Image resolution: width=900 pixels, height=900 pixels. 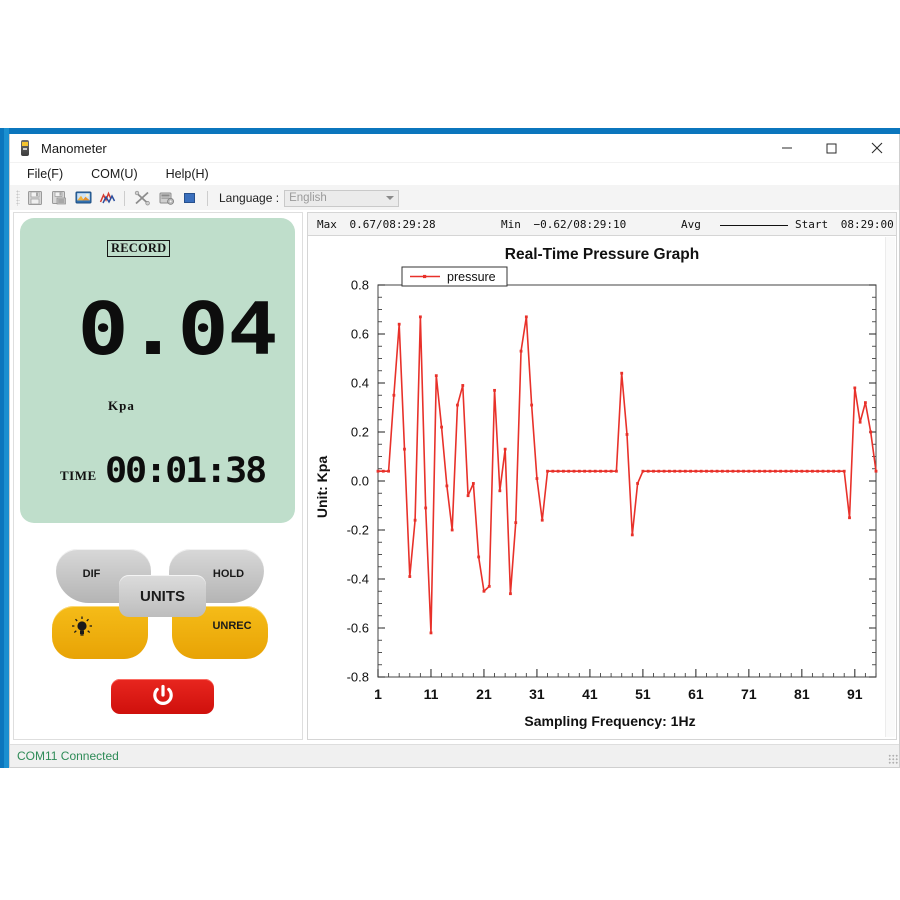 What do you see at coordinates (358, 530) in the screenshot?
I see `chart-y-tick-label: -0.2` at bounding box center [358, 530].